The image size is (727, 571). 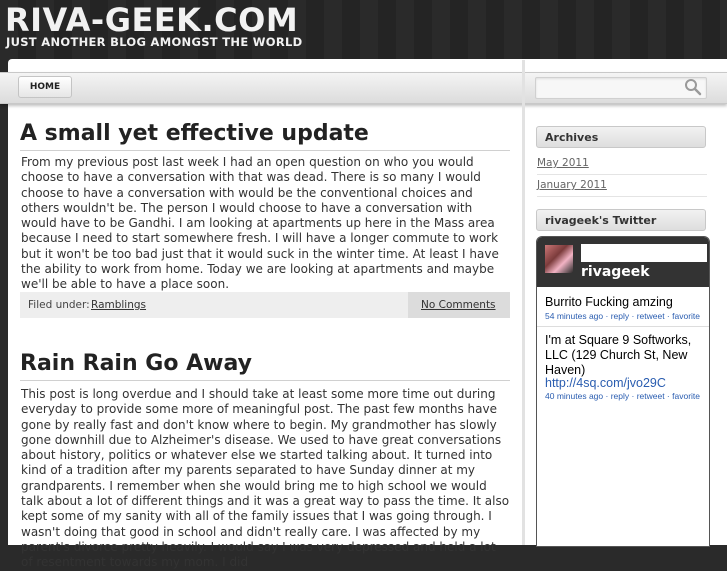 I want to click on tweet-separator, so click(x=623, y=326).